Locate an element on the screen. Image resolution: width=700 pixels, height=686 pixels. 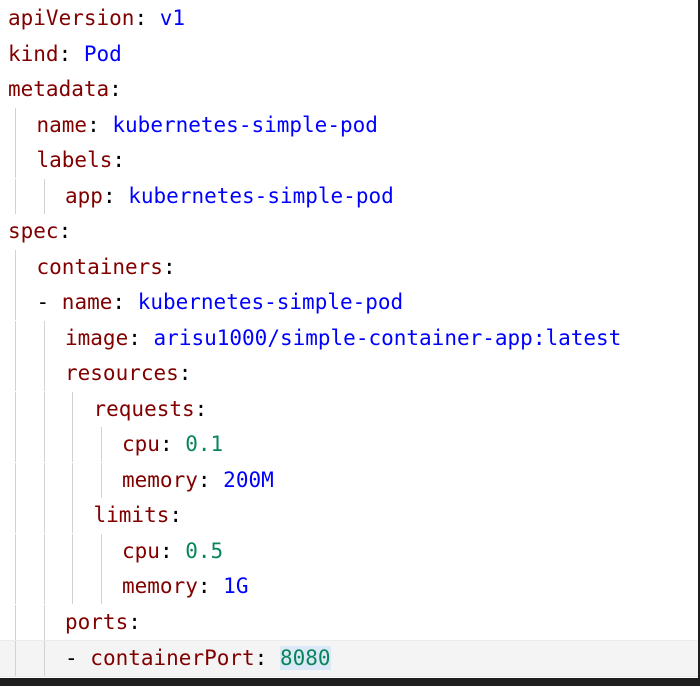
code-text: name: kubernetes-simple-pod is located at coordinates (207, 125).